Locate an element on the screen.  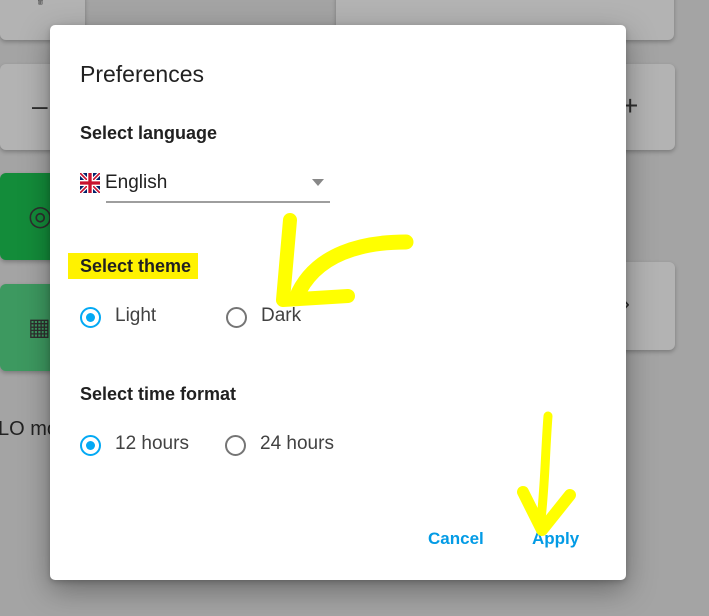
cancel-button: Cancel is located at coordinates (456, 539).